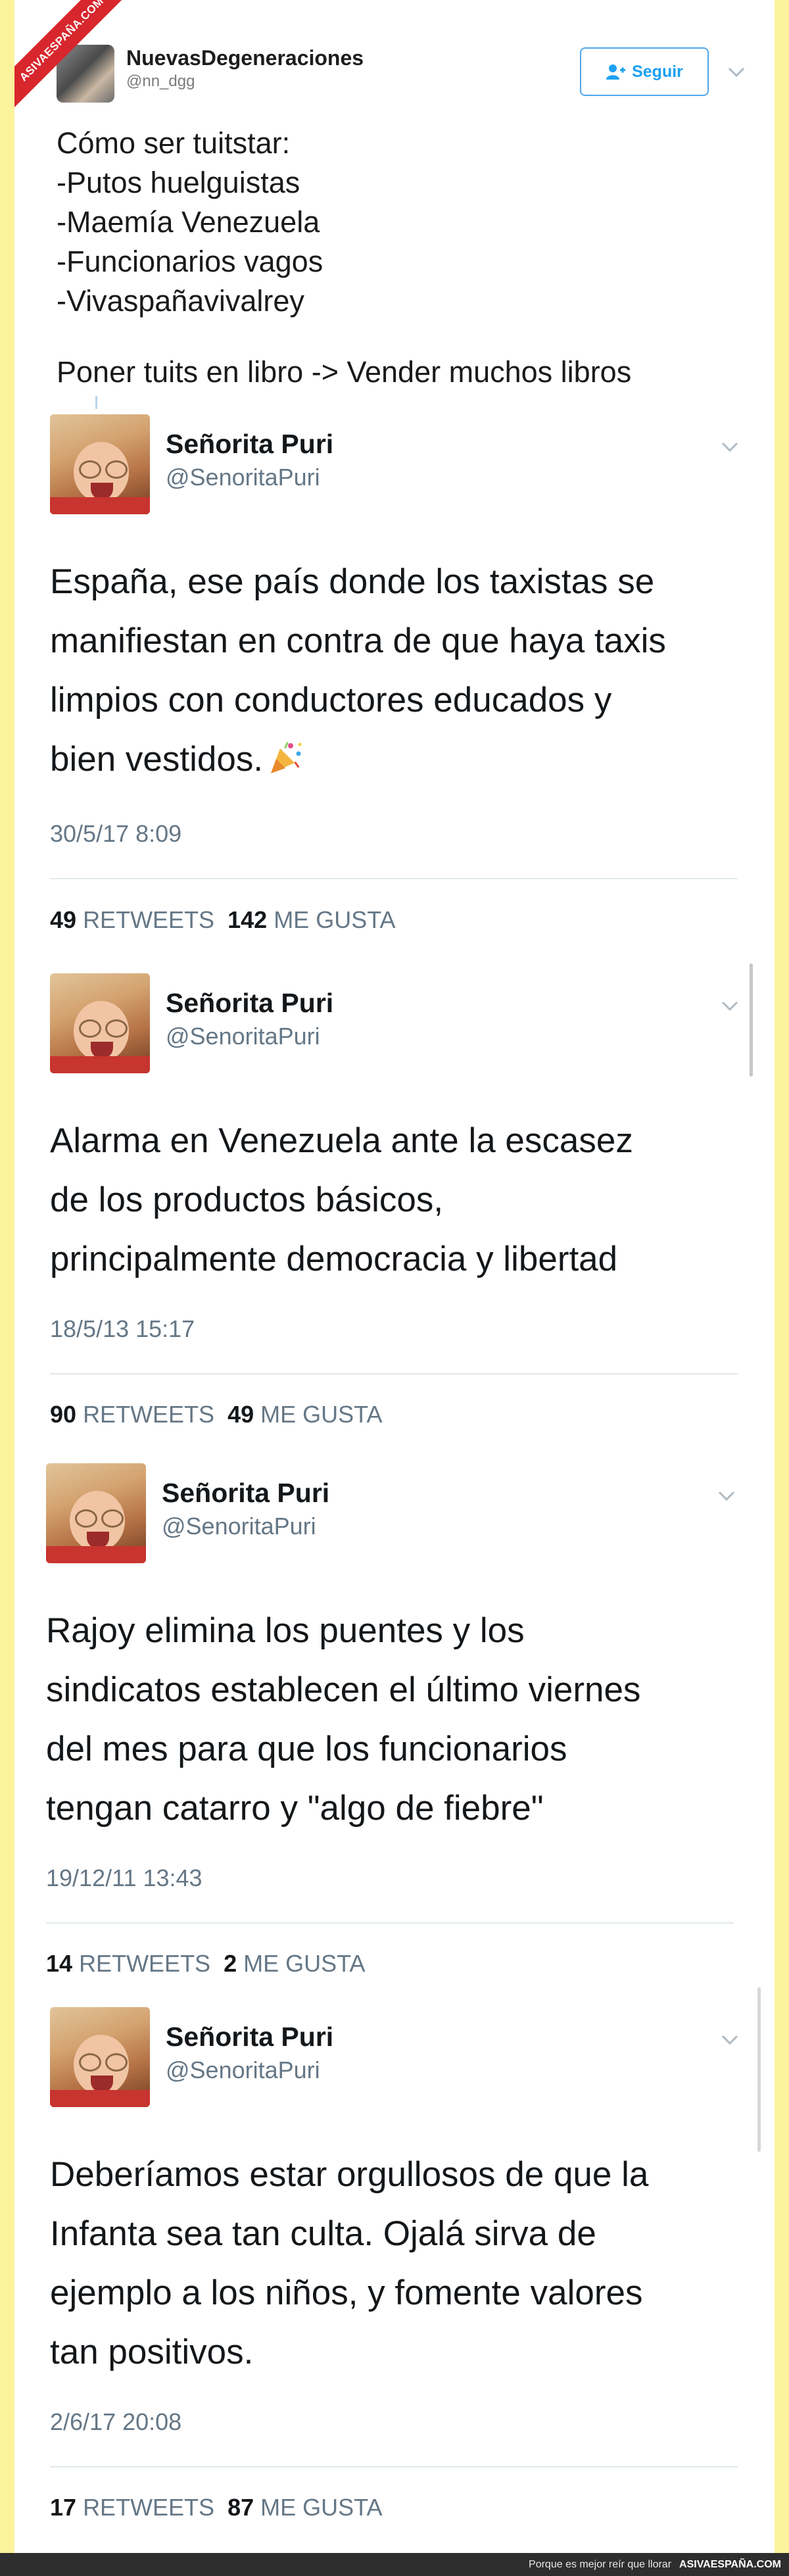  I want to click on retweet-count: 14, so click(59, 1964).